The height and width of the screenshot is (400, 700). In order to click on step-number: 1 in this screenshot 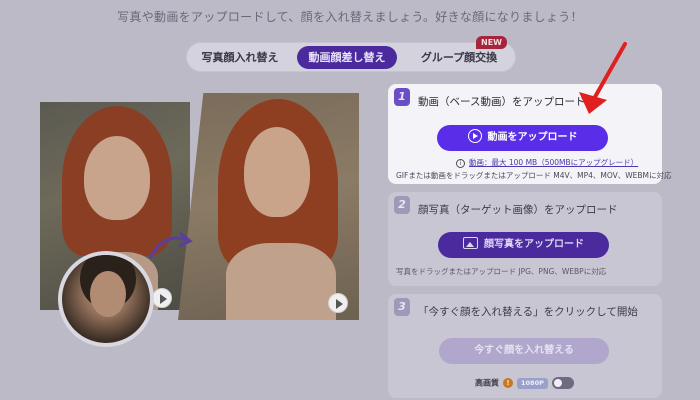, I will do `click(402, 97)`.